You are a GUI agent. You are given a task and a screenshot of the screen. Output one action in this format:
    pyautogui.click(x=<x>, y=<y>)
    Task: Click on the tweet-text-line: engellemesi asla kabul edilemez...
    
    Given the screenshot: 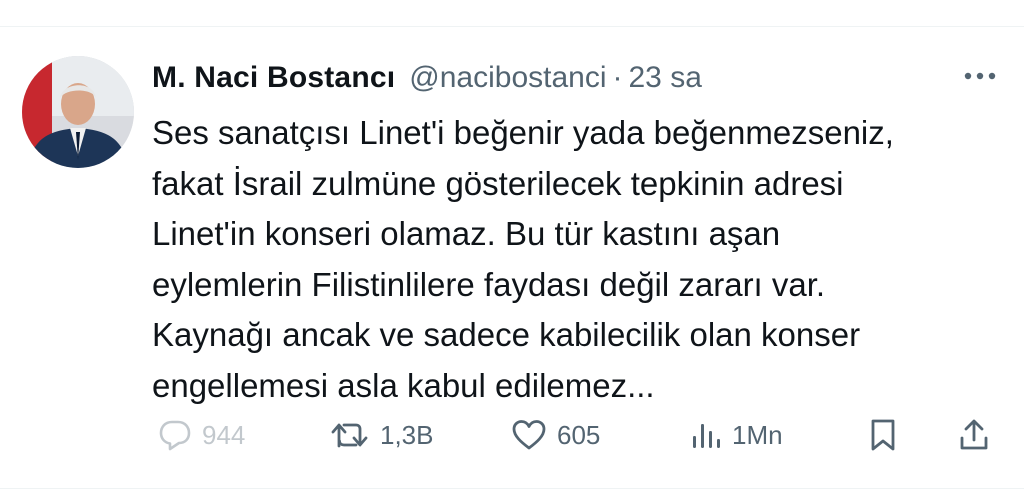 What is the action you would take?
    pyautogui.click(x=403, y=385)
    